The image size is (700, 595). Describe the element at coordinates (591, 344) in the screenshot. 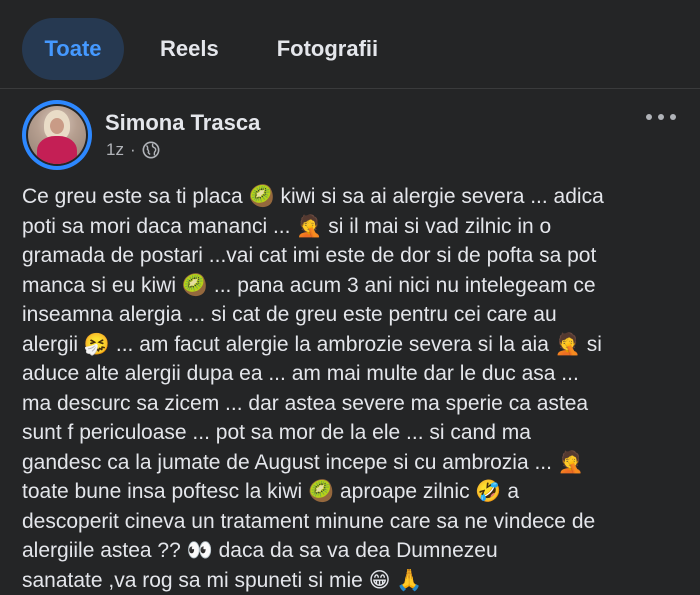

I see `post-text-segment: si` at that location.